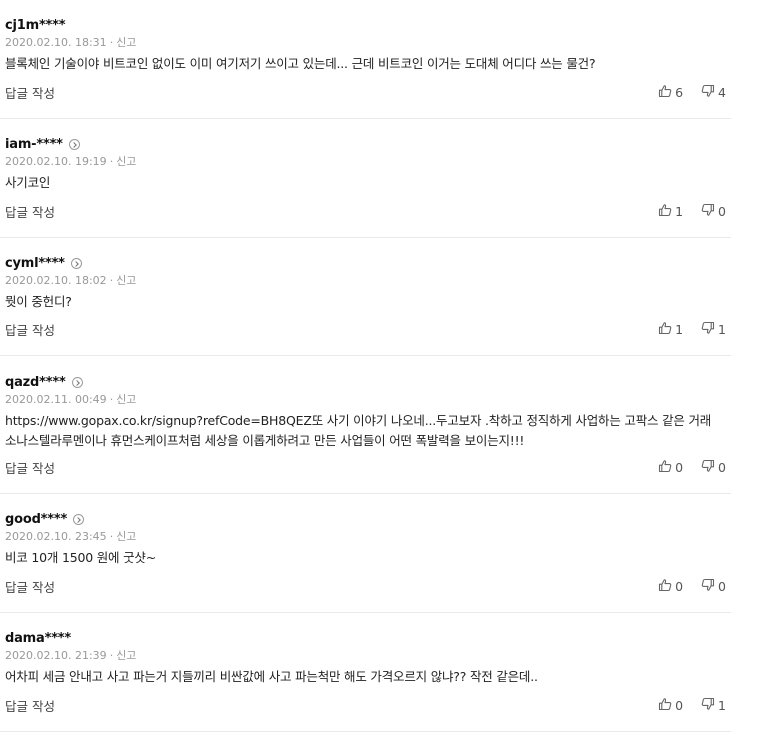  I want to click on comment-header: dama****, so click(38, 638).